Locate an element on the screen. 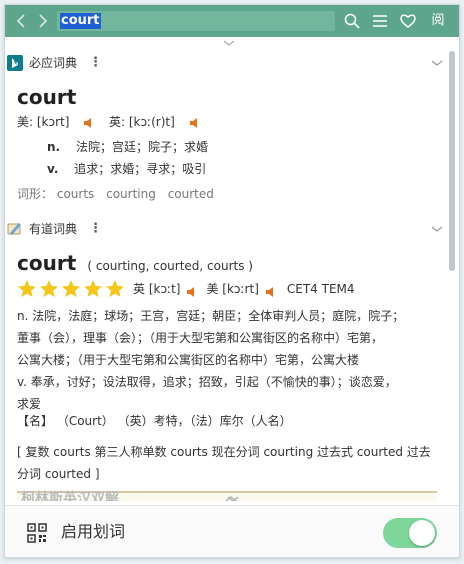 Image resolution: width=464 pixels, height=564 pixels. search-input: court is located at coordinates (196, 21).